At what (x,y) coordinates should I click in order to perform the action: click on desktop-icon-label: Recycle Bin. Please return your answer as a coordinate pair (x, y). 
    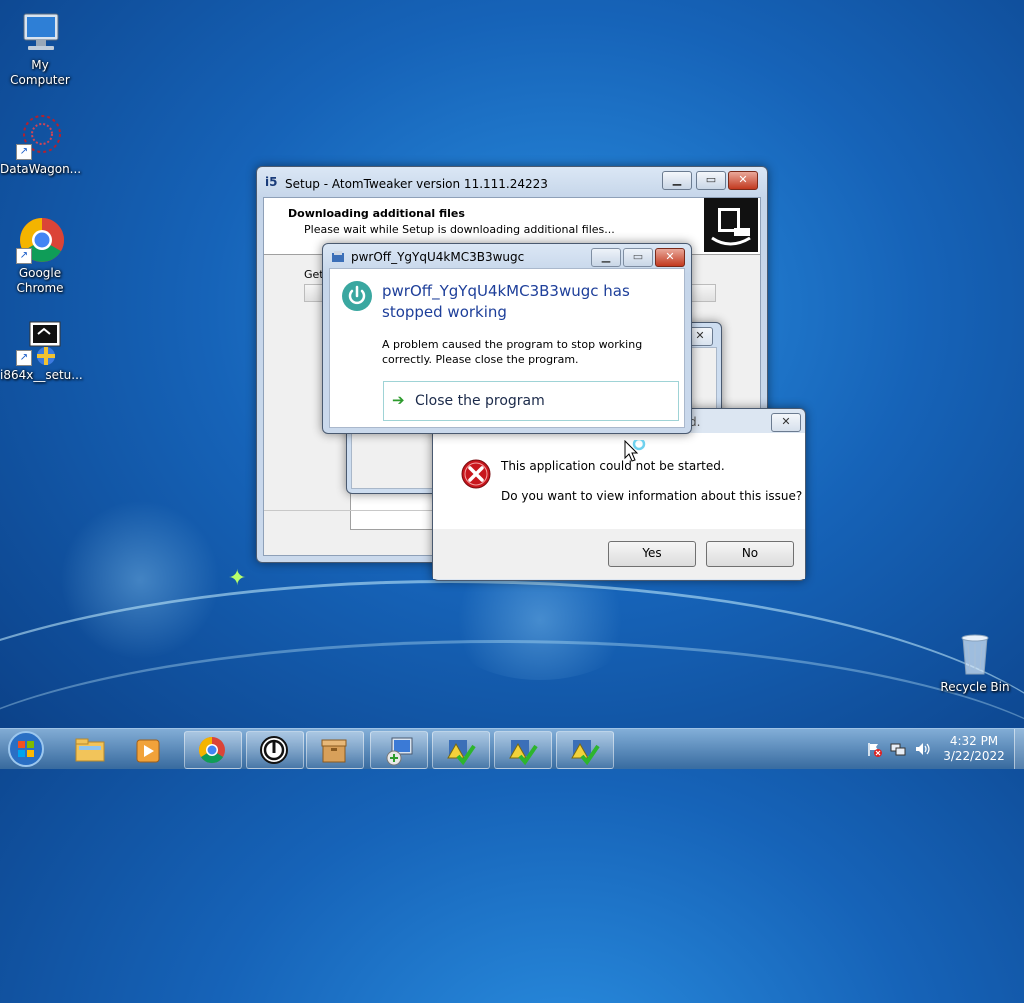
    Looking at the image, I should click on (975, 687).